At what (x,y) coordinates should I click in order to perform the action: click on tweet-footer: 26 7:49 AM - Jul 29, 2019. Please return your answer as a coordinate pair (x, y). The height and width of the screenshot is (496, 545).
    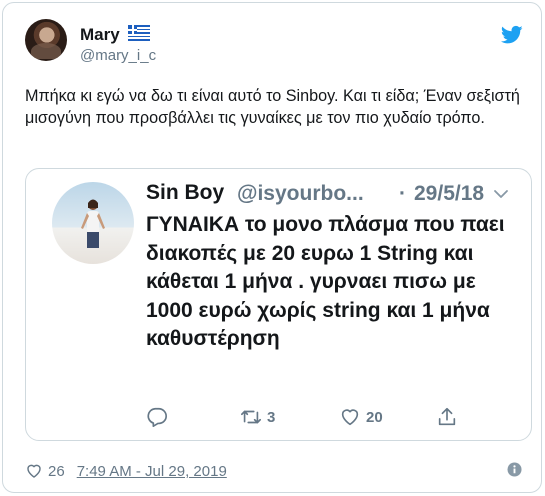
    Looking at the image, I should click on (275, 471).